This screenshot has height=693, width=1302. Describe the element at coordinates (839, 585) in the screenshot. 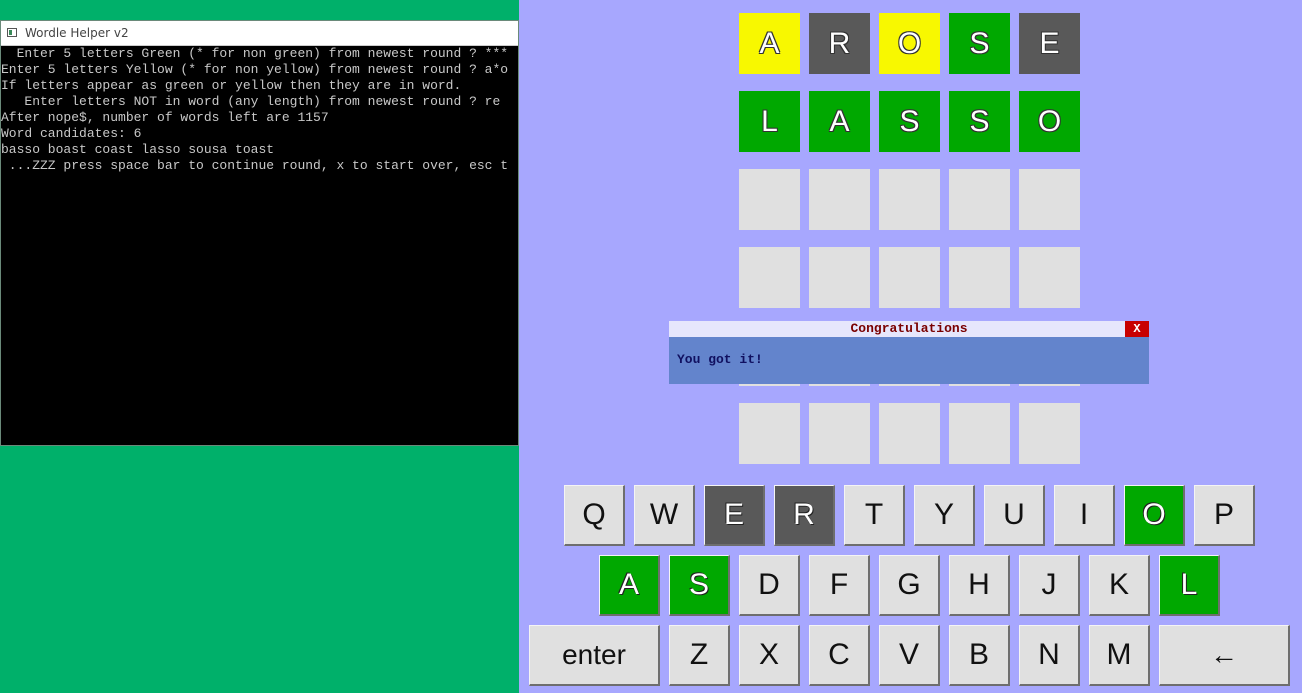

I see `key-f: F` at that location.